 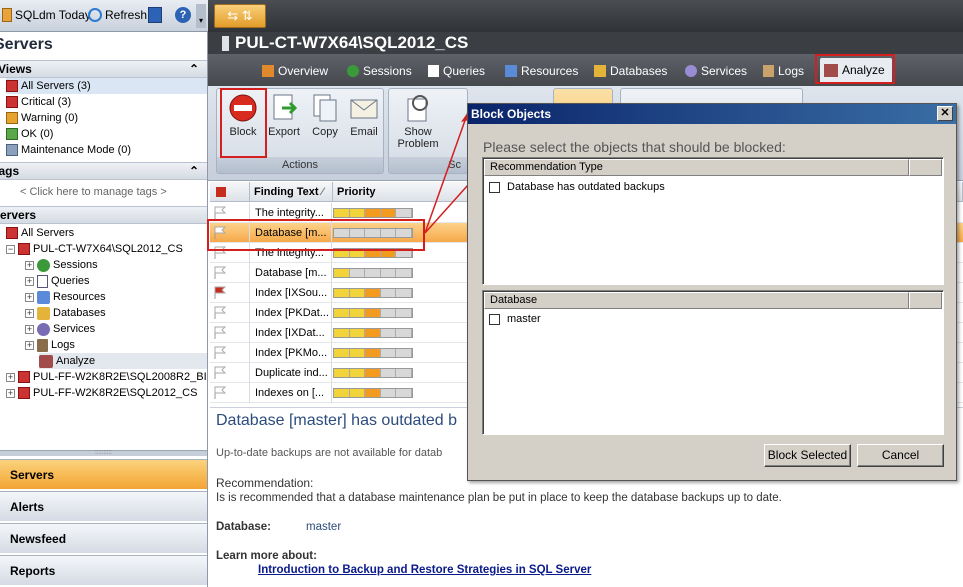 I want to click on priority-bar, so click(x=373, y=253).